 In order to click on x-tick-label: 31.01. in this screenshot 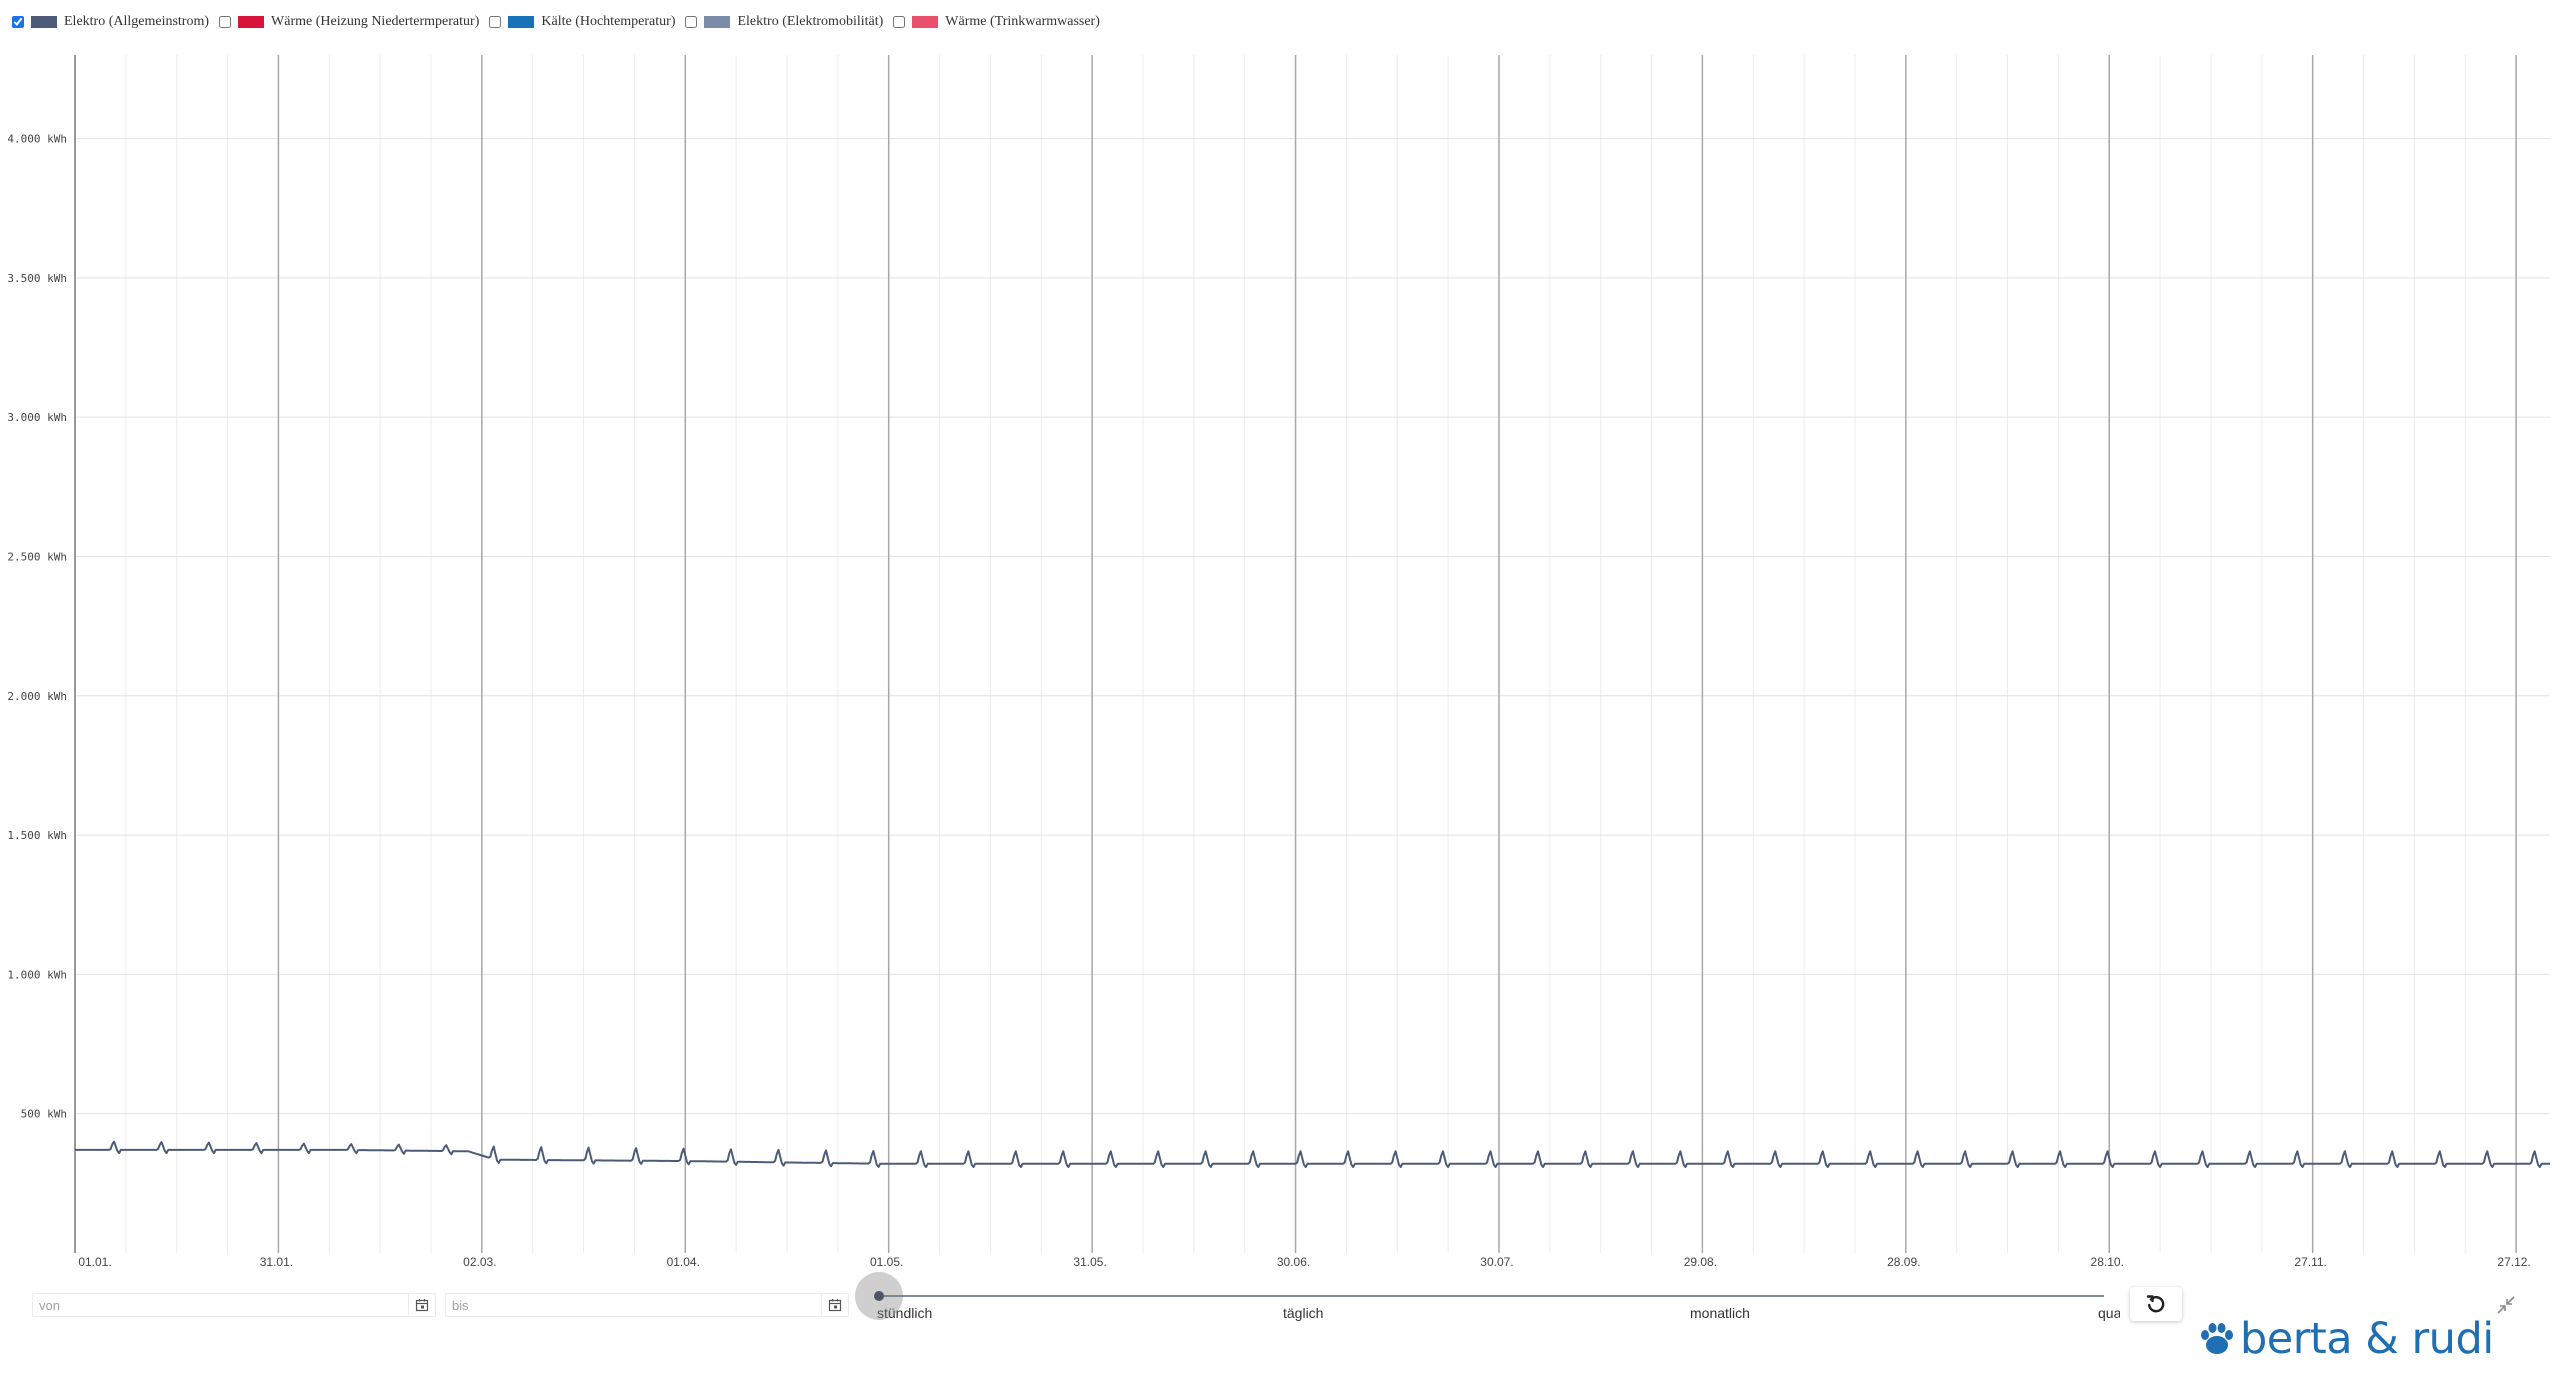, I will do `click(276, 1262)`.